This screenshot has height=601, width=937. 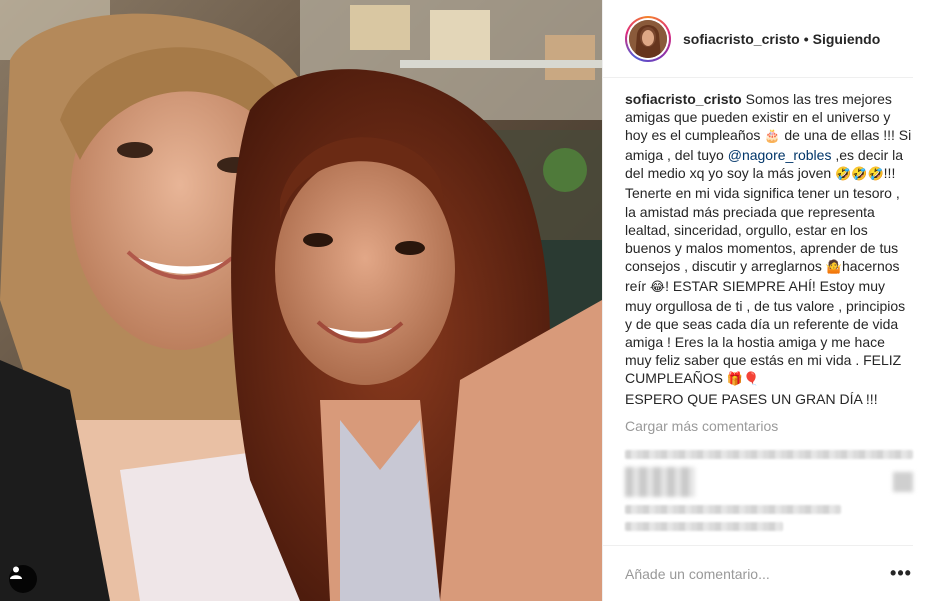 I want to click on comment-footer: •••, so click(x=758, y=573).